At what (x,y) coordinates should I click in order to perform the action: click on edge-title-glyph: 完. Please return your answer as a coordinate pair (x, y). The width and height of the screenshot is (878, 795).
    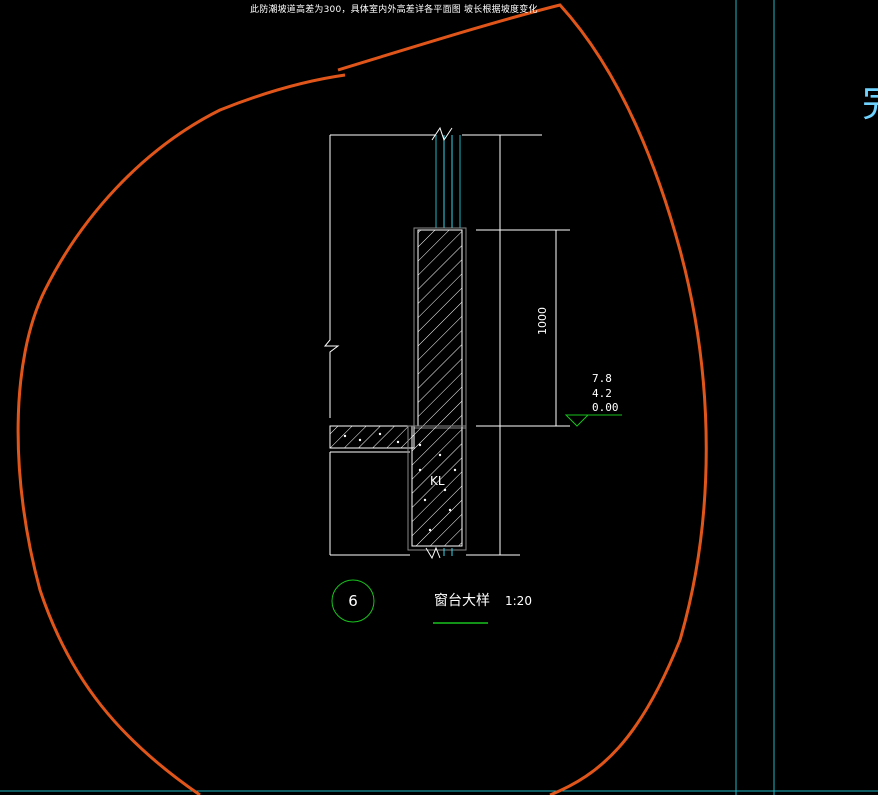
    Looking at the image, I should click on (870, 99).